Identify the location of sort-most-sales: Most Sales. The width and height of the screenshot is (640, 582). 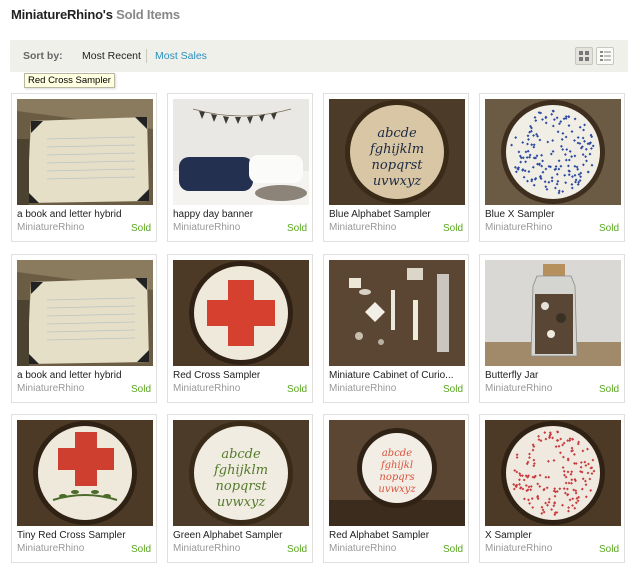
(181, 56).